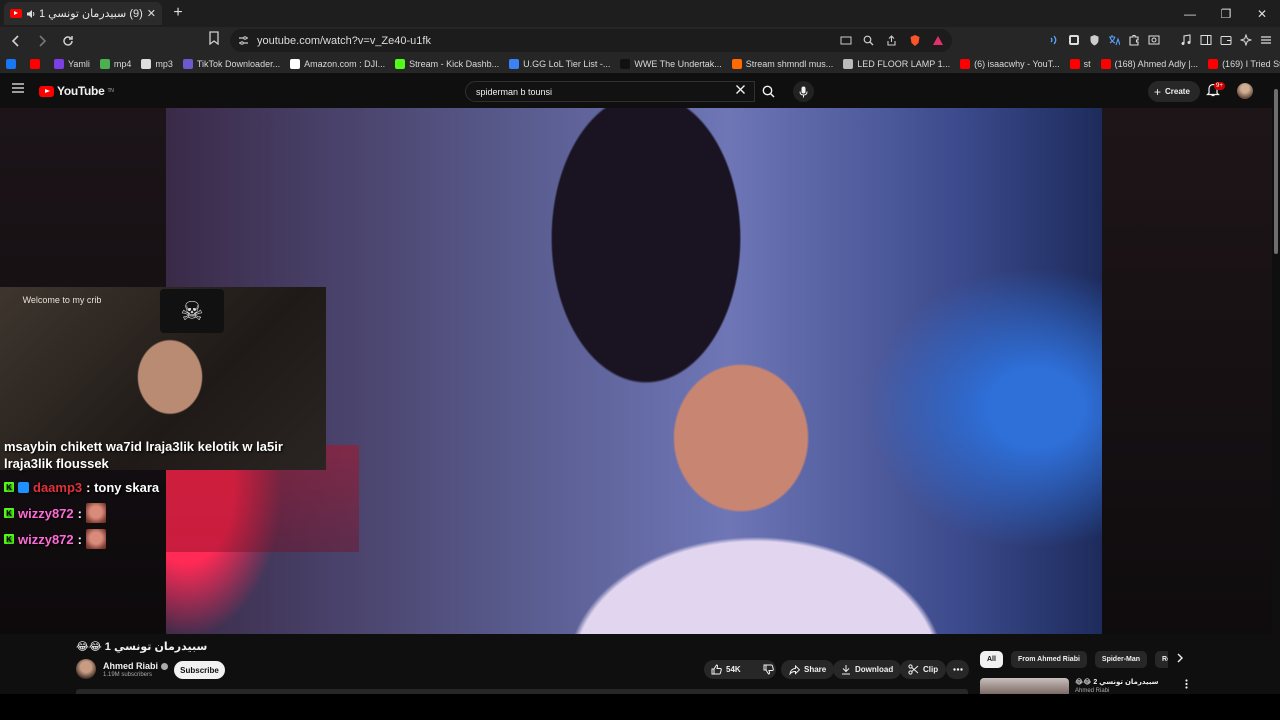 The height and width of the screenshot is (720, 1280). Describe the element at coordinates (610, 91) in the screenshot. I see `search-input: spiderman b tounsi` at that location.